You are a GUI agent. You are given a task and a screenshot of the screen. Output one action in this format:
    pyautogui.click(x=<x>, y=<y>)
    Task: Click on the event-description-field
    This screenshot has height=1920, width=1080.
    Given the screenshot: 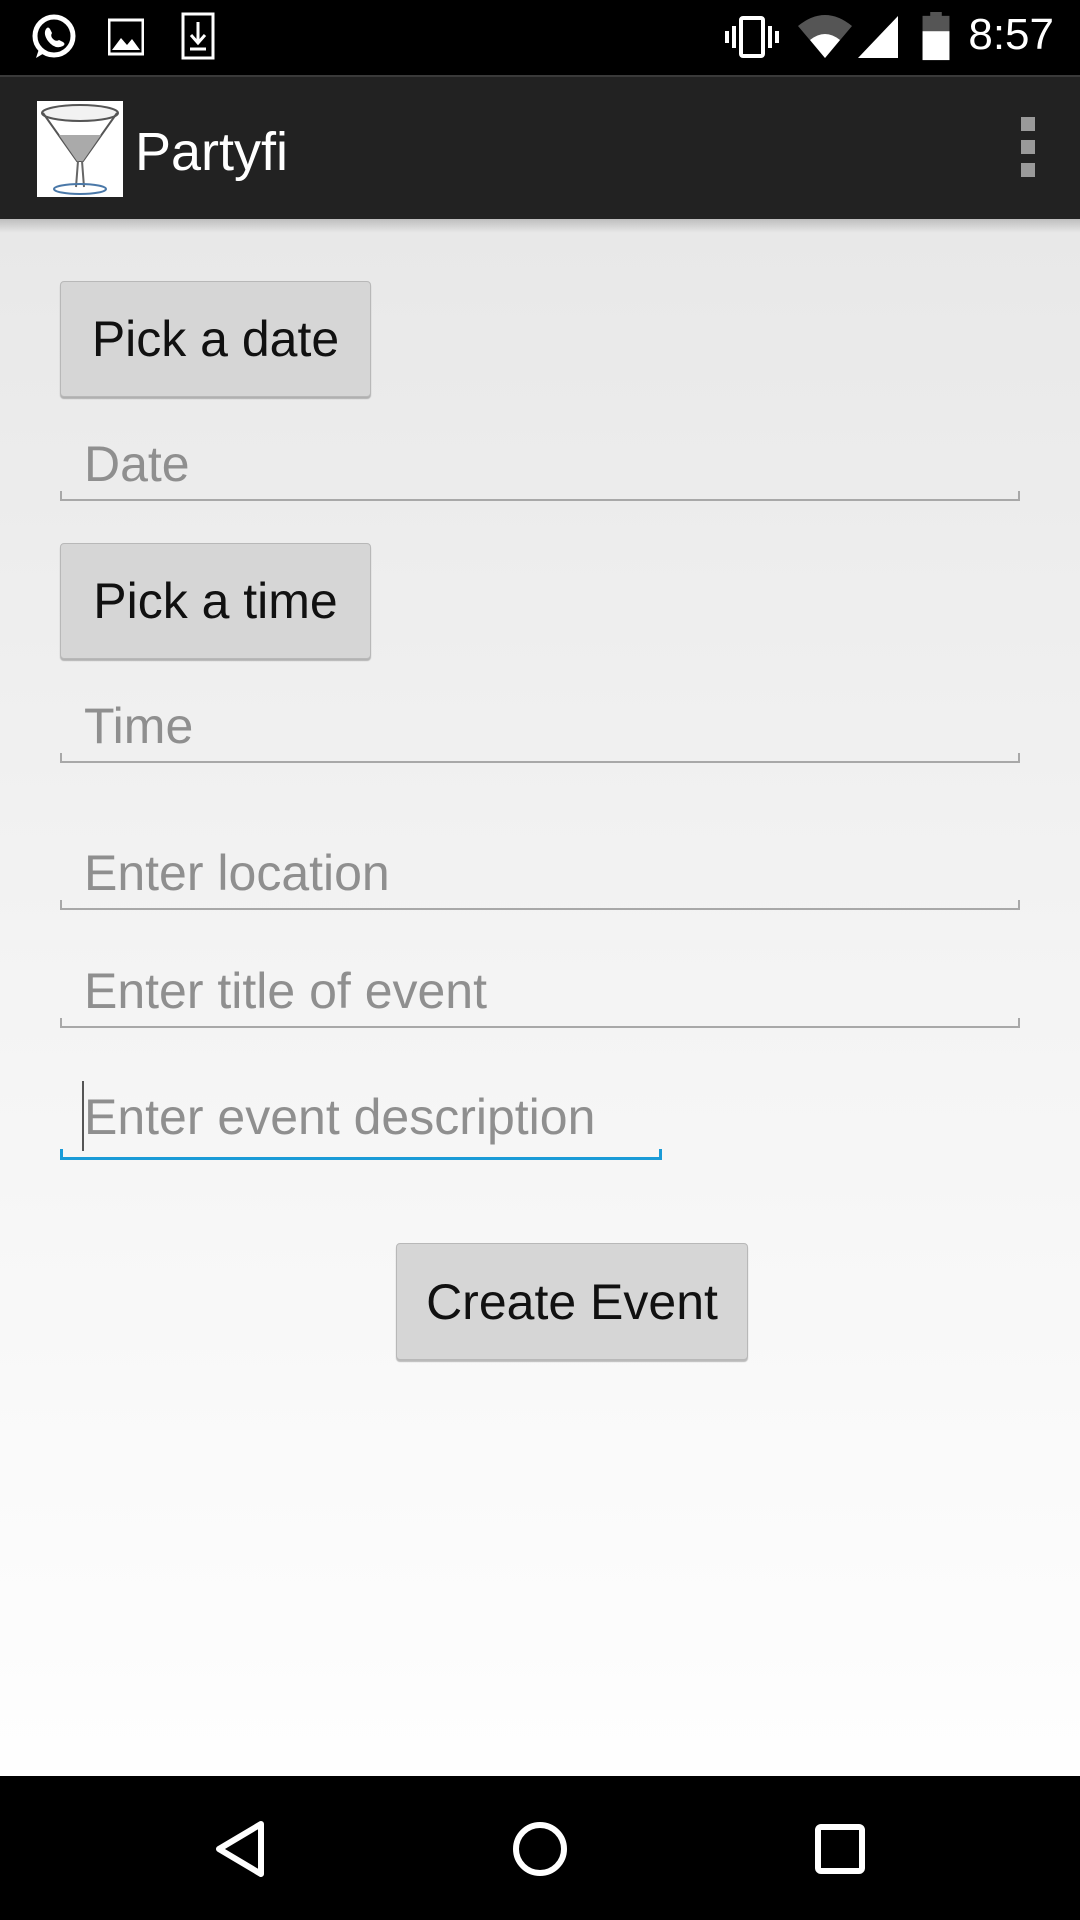 What is the action you would take?
    pyautogui.click(x=361, y=1118)
    